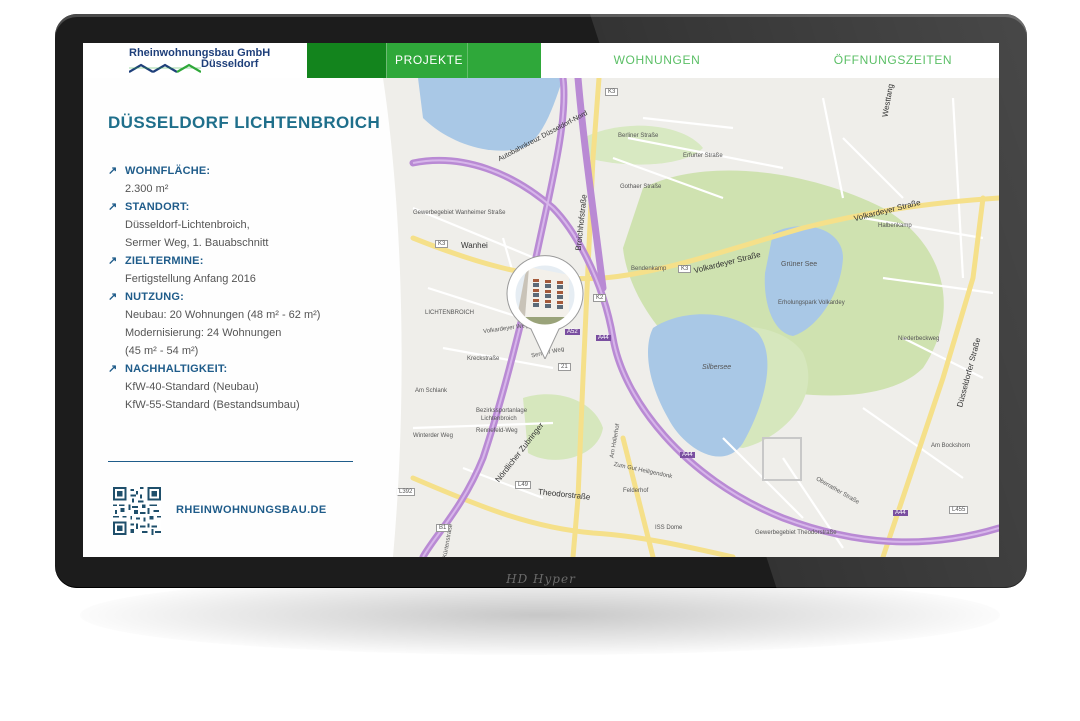  What do you see at coordinates (187, 225) in the screenshot?
I see `section-value: Düsseldorf-Lichtenbroich,` at bounding box center [187, 225].